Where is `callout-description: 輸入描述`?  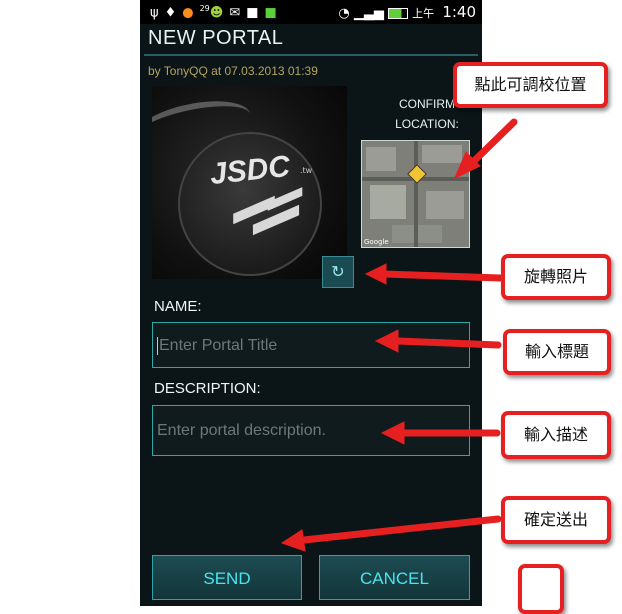 callout-description: 輸入描述 is located at coordinates (556, 435).